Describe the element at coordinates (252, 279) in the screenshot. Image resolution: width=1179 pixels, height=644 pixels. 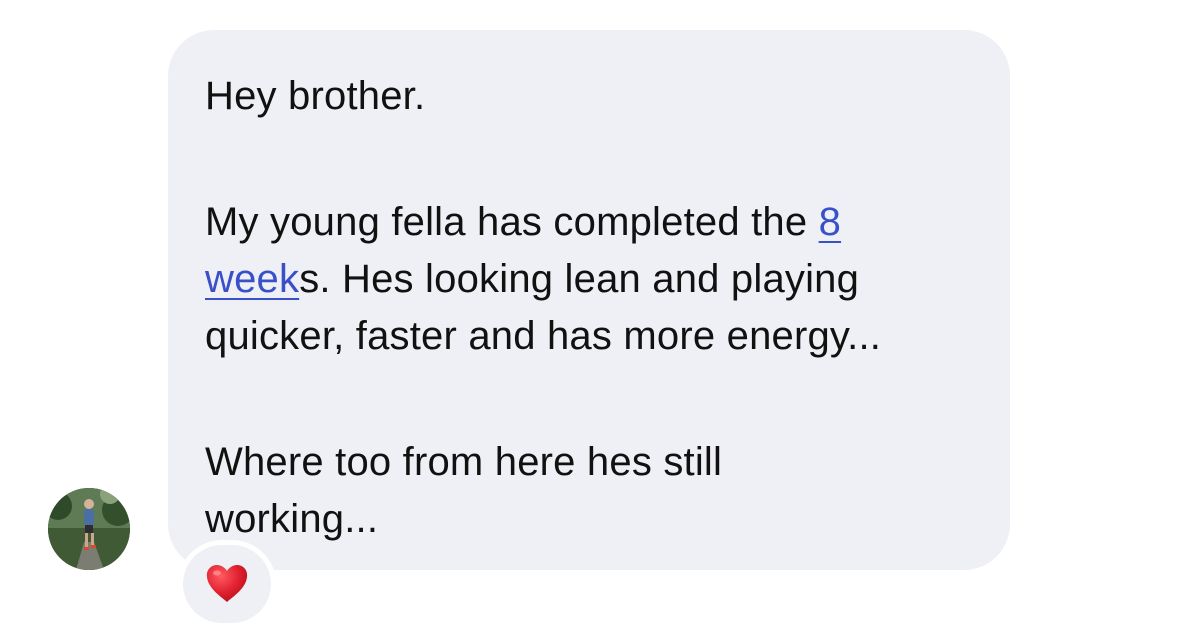
I see `program-link-continued: week` at that location.